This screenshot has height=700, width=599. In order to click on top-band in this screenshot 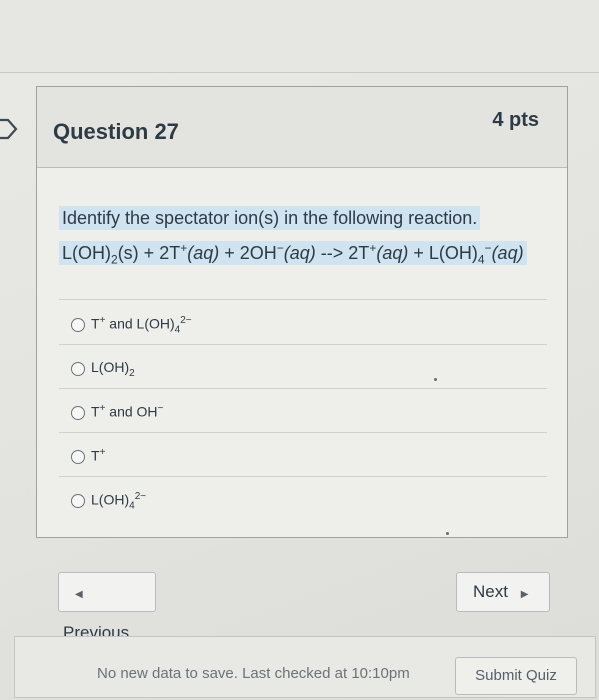, I will do `click(299, 36)`.